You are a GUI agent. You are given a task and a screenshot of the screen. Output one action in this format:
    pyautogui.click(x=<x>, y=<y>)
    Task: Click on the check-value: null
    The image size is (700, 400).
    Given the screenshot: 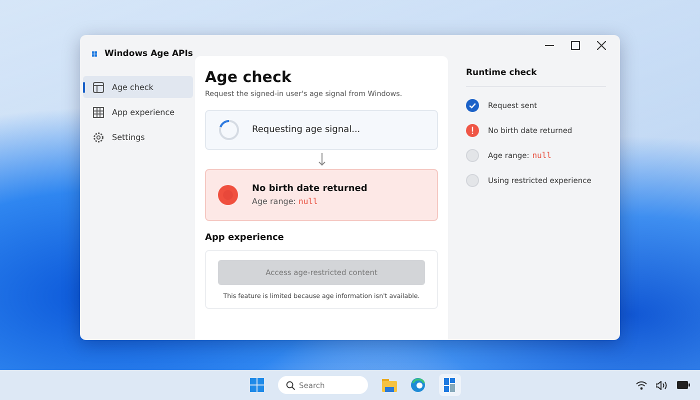 What is the action you would take?
    pyautogui.click(x=542, y=155)
    